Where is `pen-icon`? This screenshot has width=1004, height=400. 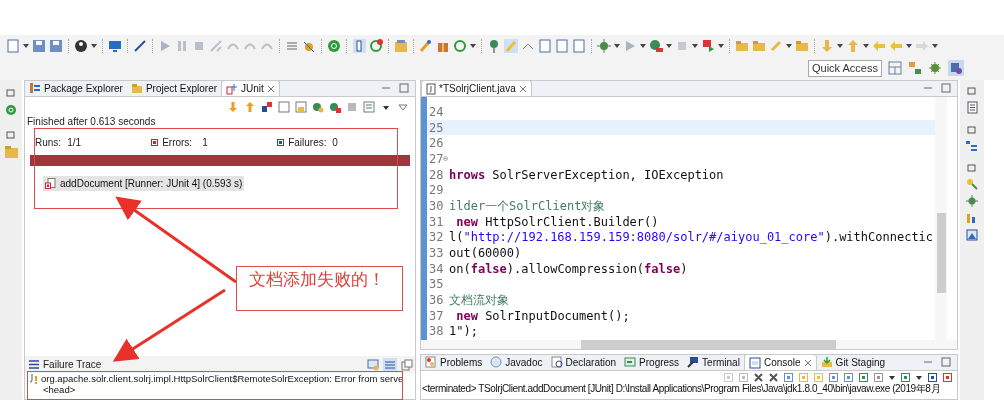 pen-icon is located at coordinates (140, 46).